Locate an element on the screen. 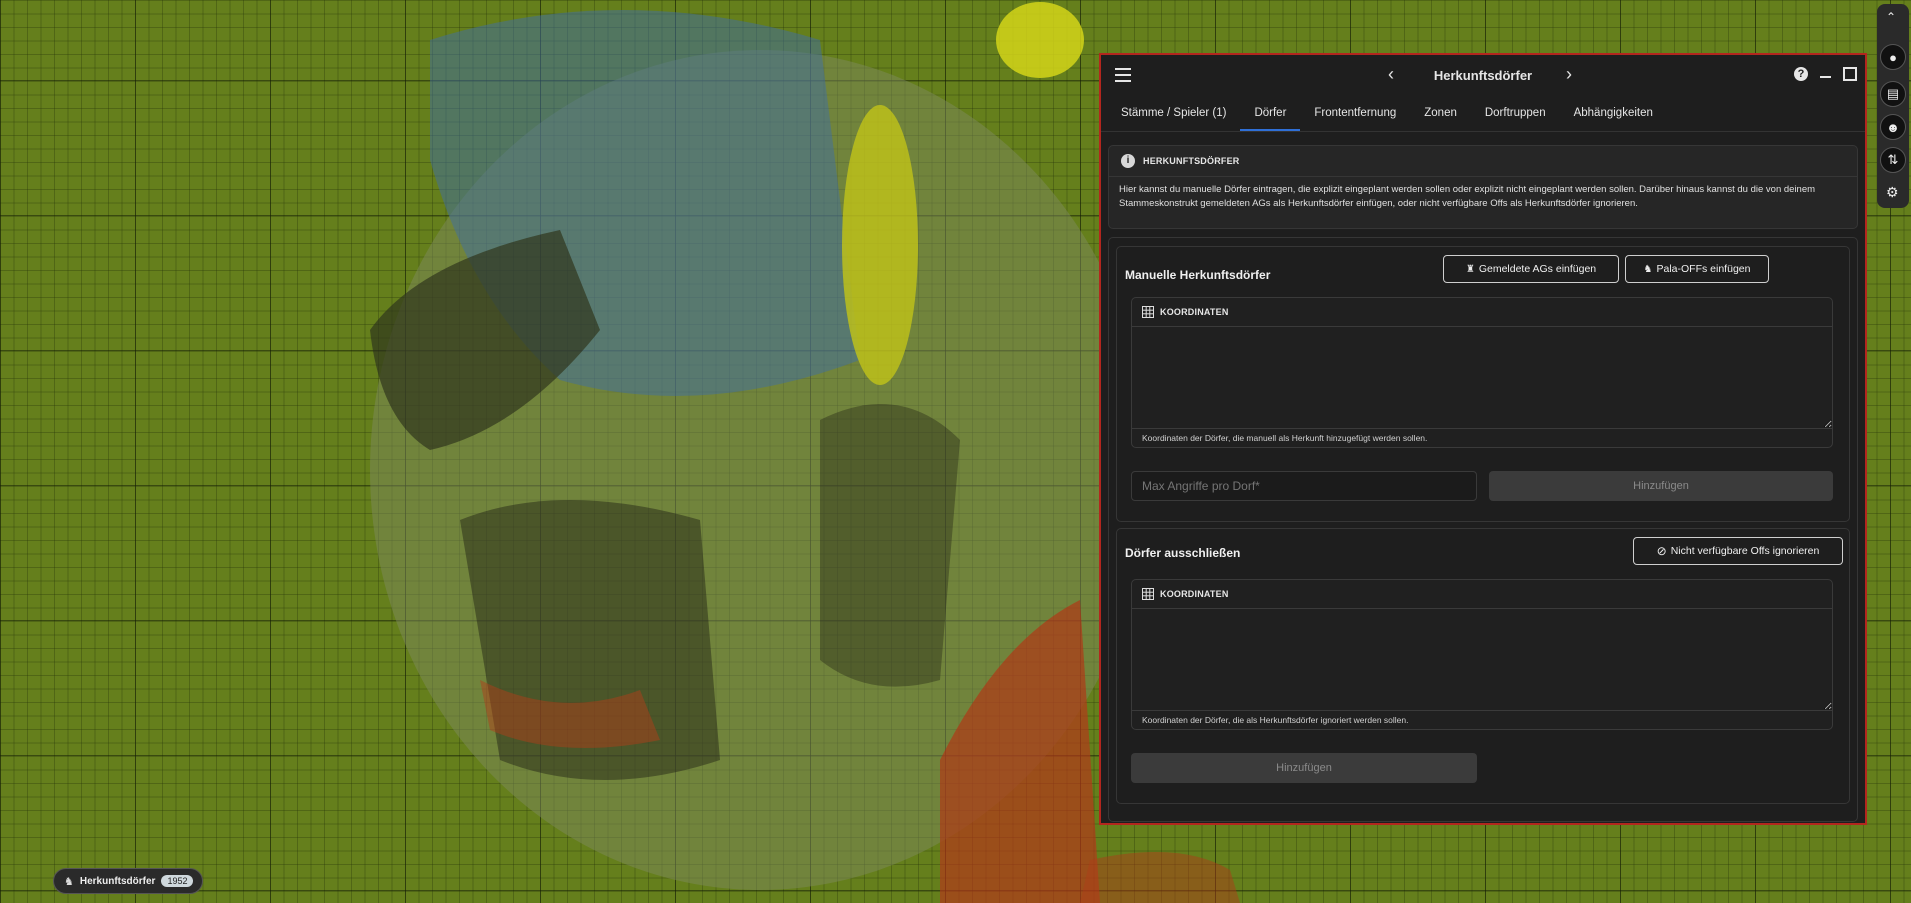  manual-add-button: Hinzufügen is located at coordinates (1661, 486).